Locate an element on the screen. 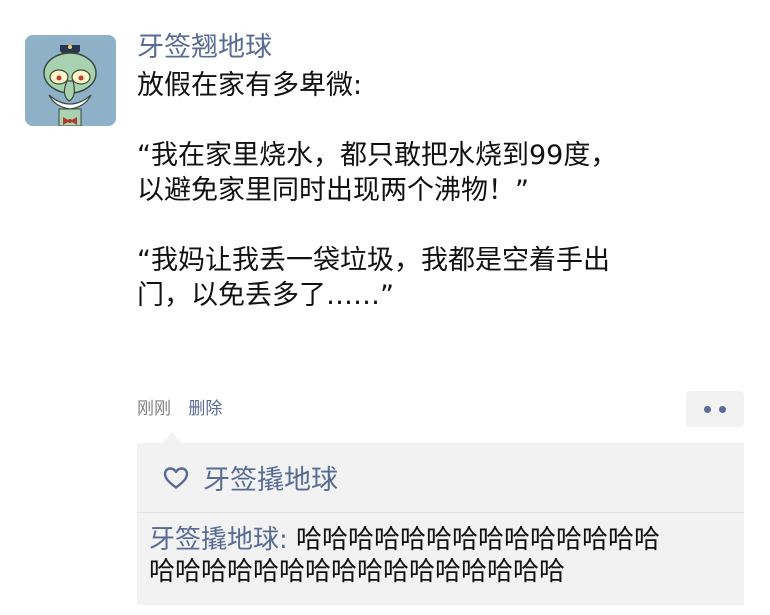  comment-line: 牙签撬地球: 哈哈哈哈哈哈哈哈哈哈哈哈哈哈 is located at coordinates (441, 540).